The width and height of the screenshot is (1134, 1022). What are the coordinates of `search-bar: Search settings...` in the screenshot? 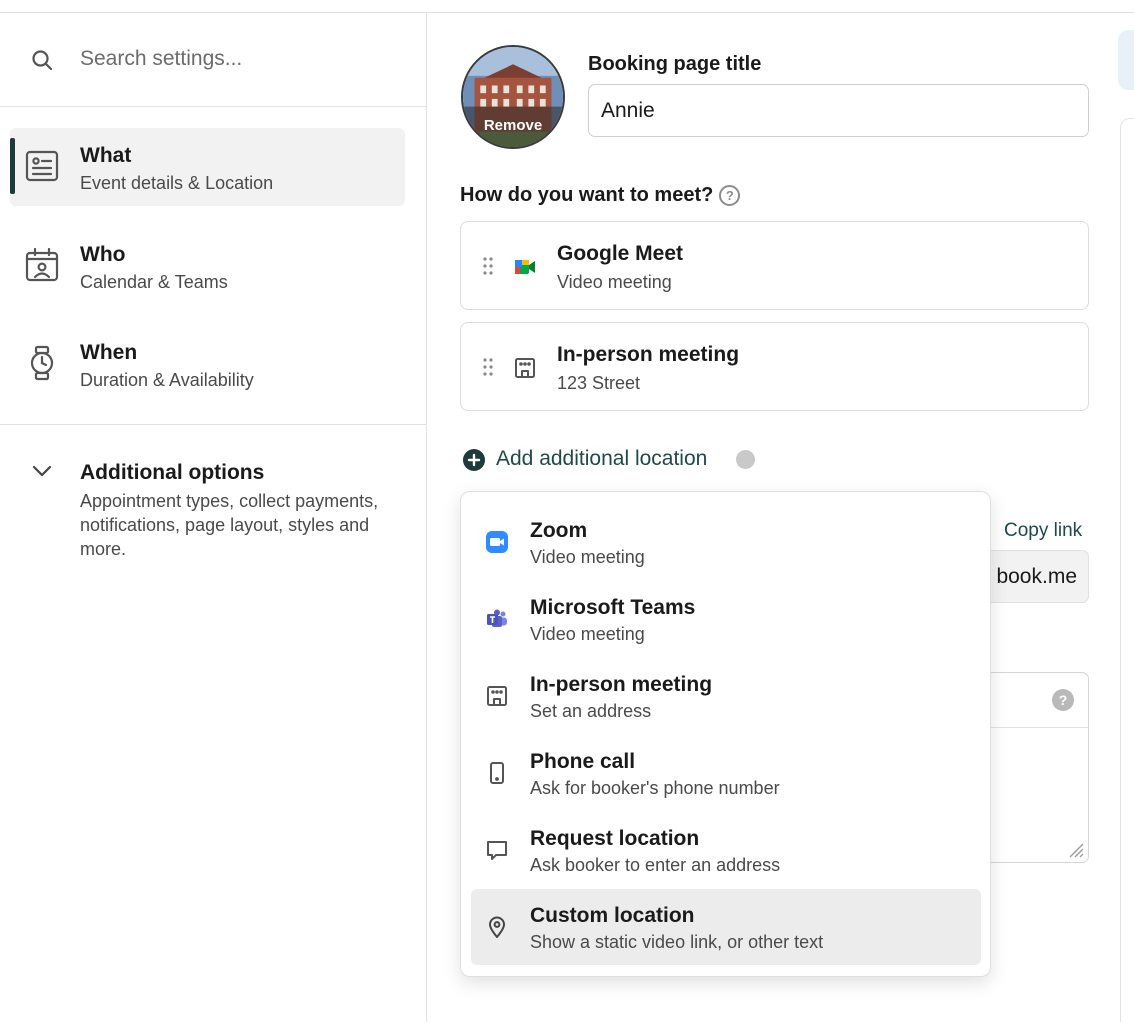 It's located at (213, 60).